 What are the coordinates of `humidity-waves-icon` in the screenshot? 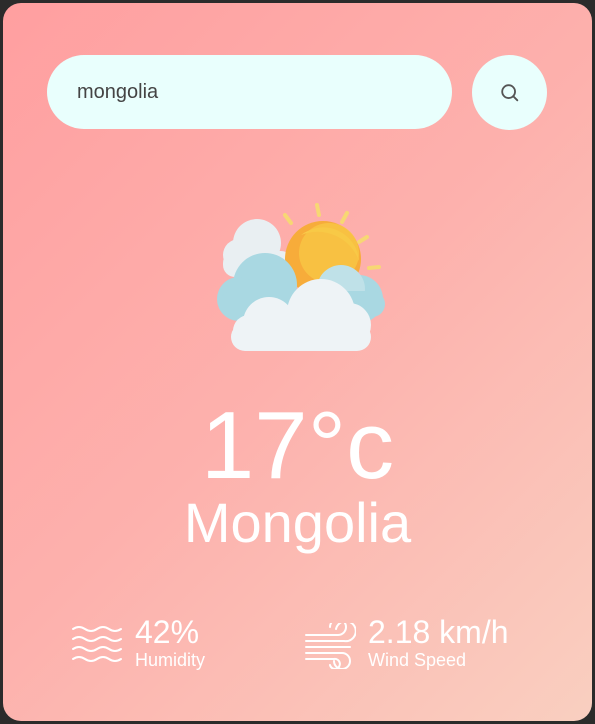 It's located at (97, 644).